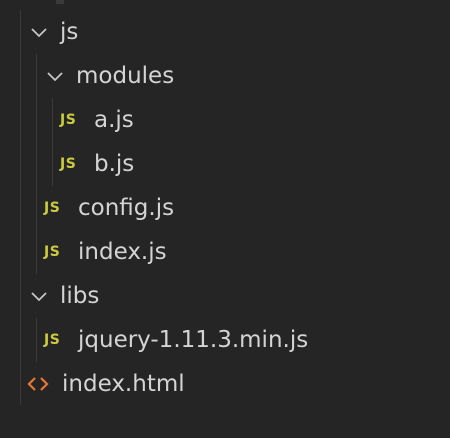  What do you see at coordinates (123, 384) in the screenshot?
I see `file-label: index.html` at bounding box center [123, 384].